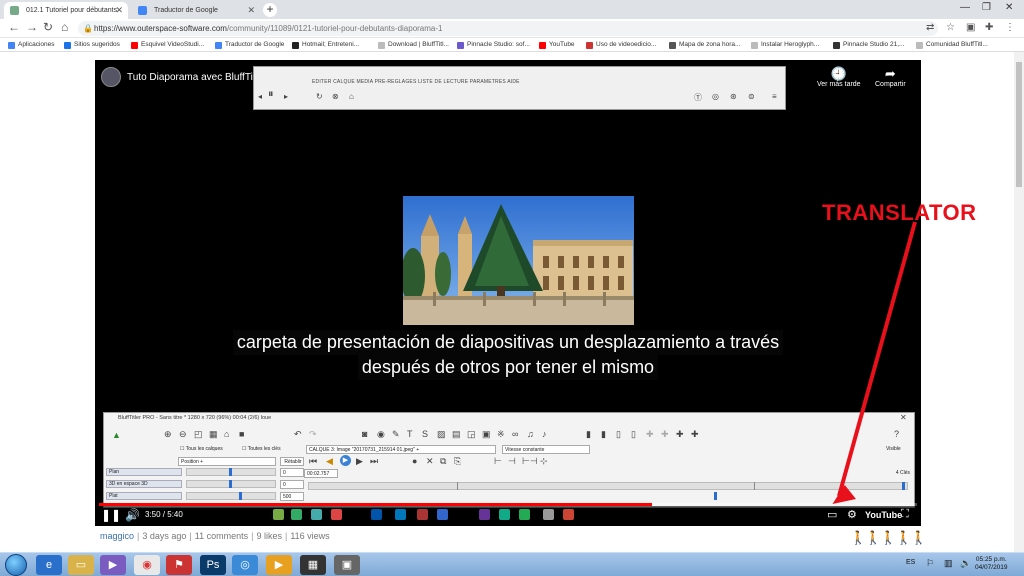 The height and width of the screenshot is (576, 1024). I want to click on inner-record-icon: ●, so click(415, 461).